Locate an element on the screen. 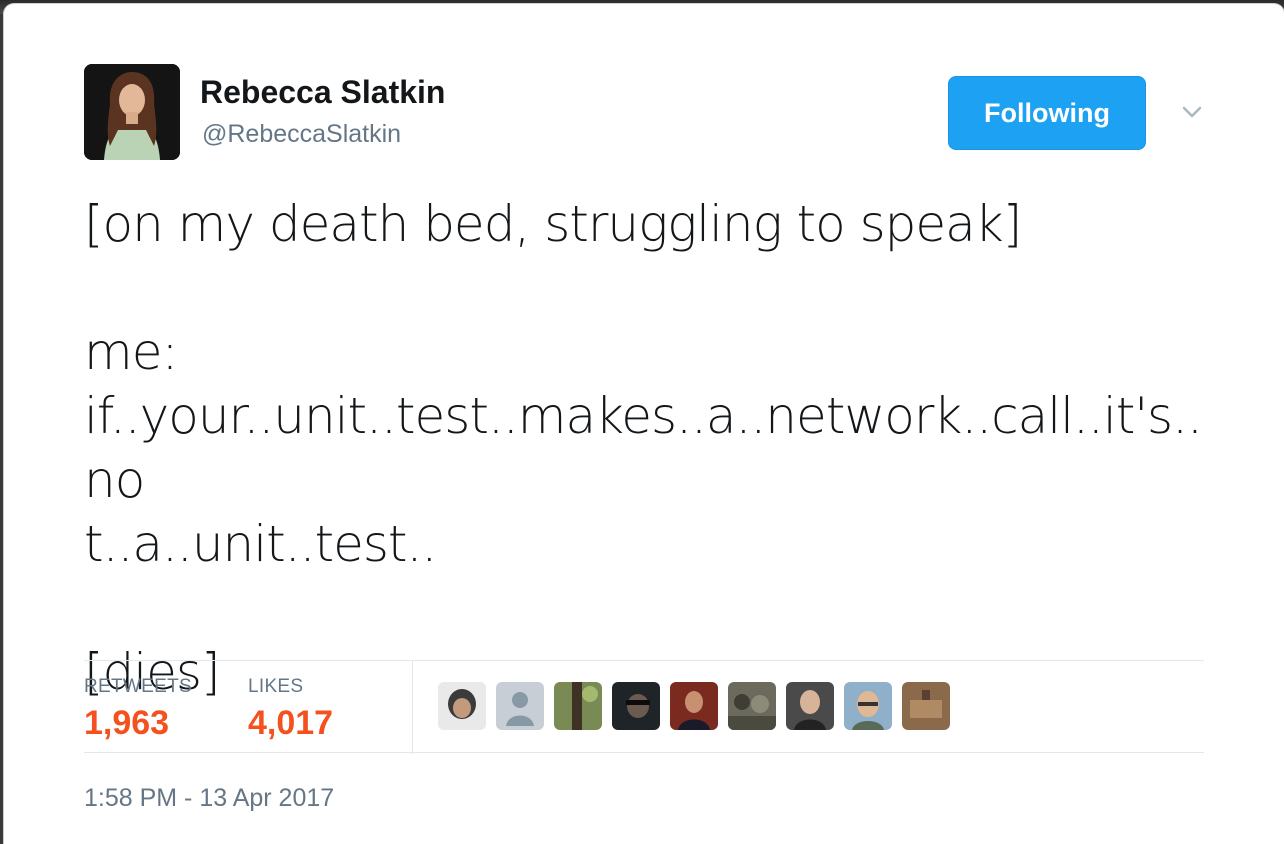 The image size is (1284, 844). liker-avatars is located at coordinates (694, 706).